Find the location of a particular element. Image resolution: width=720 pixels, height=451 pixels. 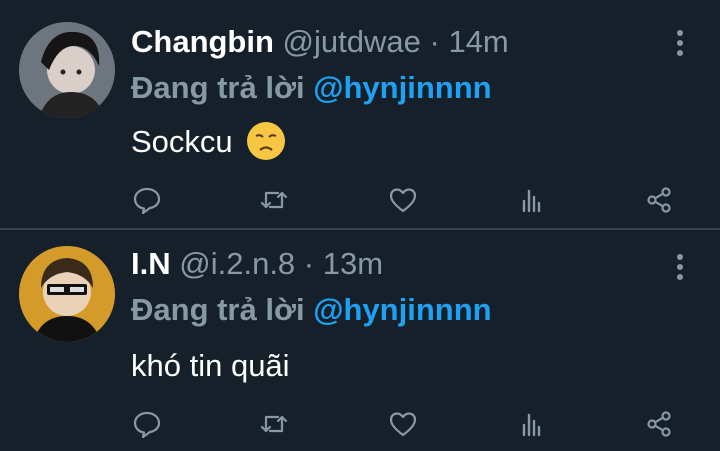

user-handle: @i.2.n.8 is located at coordinates (237, 263).